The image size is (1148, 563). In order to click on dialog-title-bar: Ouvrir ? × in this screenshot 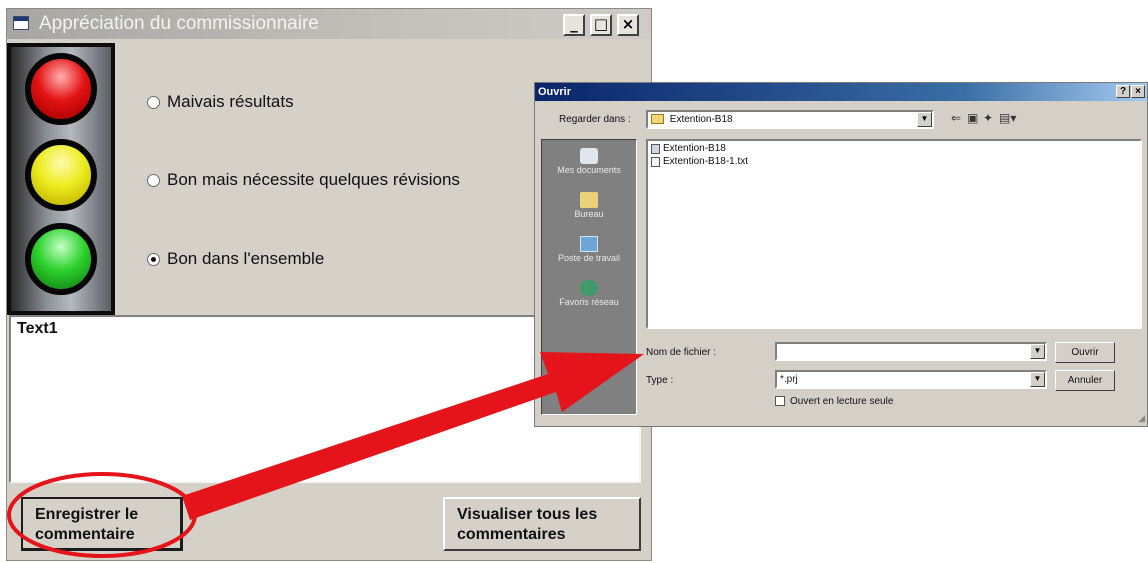, I will do `click(841, 92)`.